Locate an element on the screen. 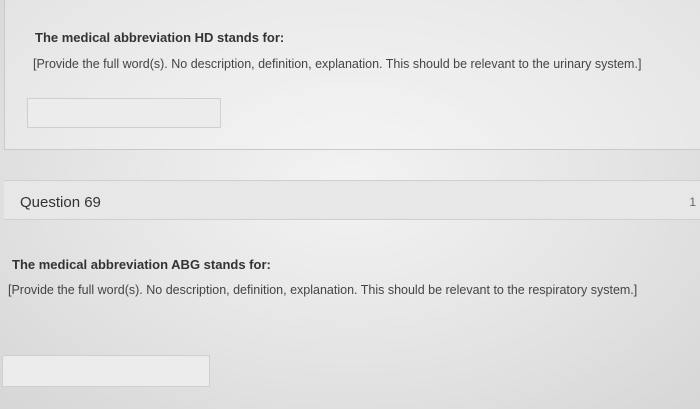 The height and width of the screenshot is (409, 700). question-69-answer-box is located at coordinates (106, 371).